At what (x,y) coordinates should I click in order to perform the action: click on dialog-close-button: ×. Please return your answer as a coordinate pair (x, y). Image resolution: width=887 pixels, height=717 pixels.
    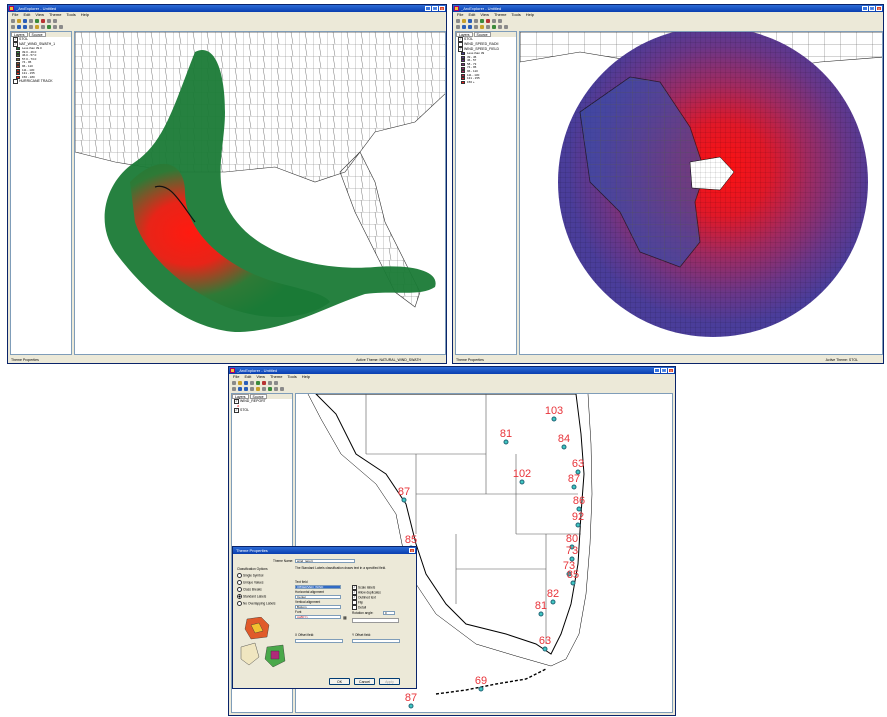
    Looking at the image, I should click on (412, 550).